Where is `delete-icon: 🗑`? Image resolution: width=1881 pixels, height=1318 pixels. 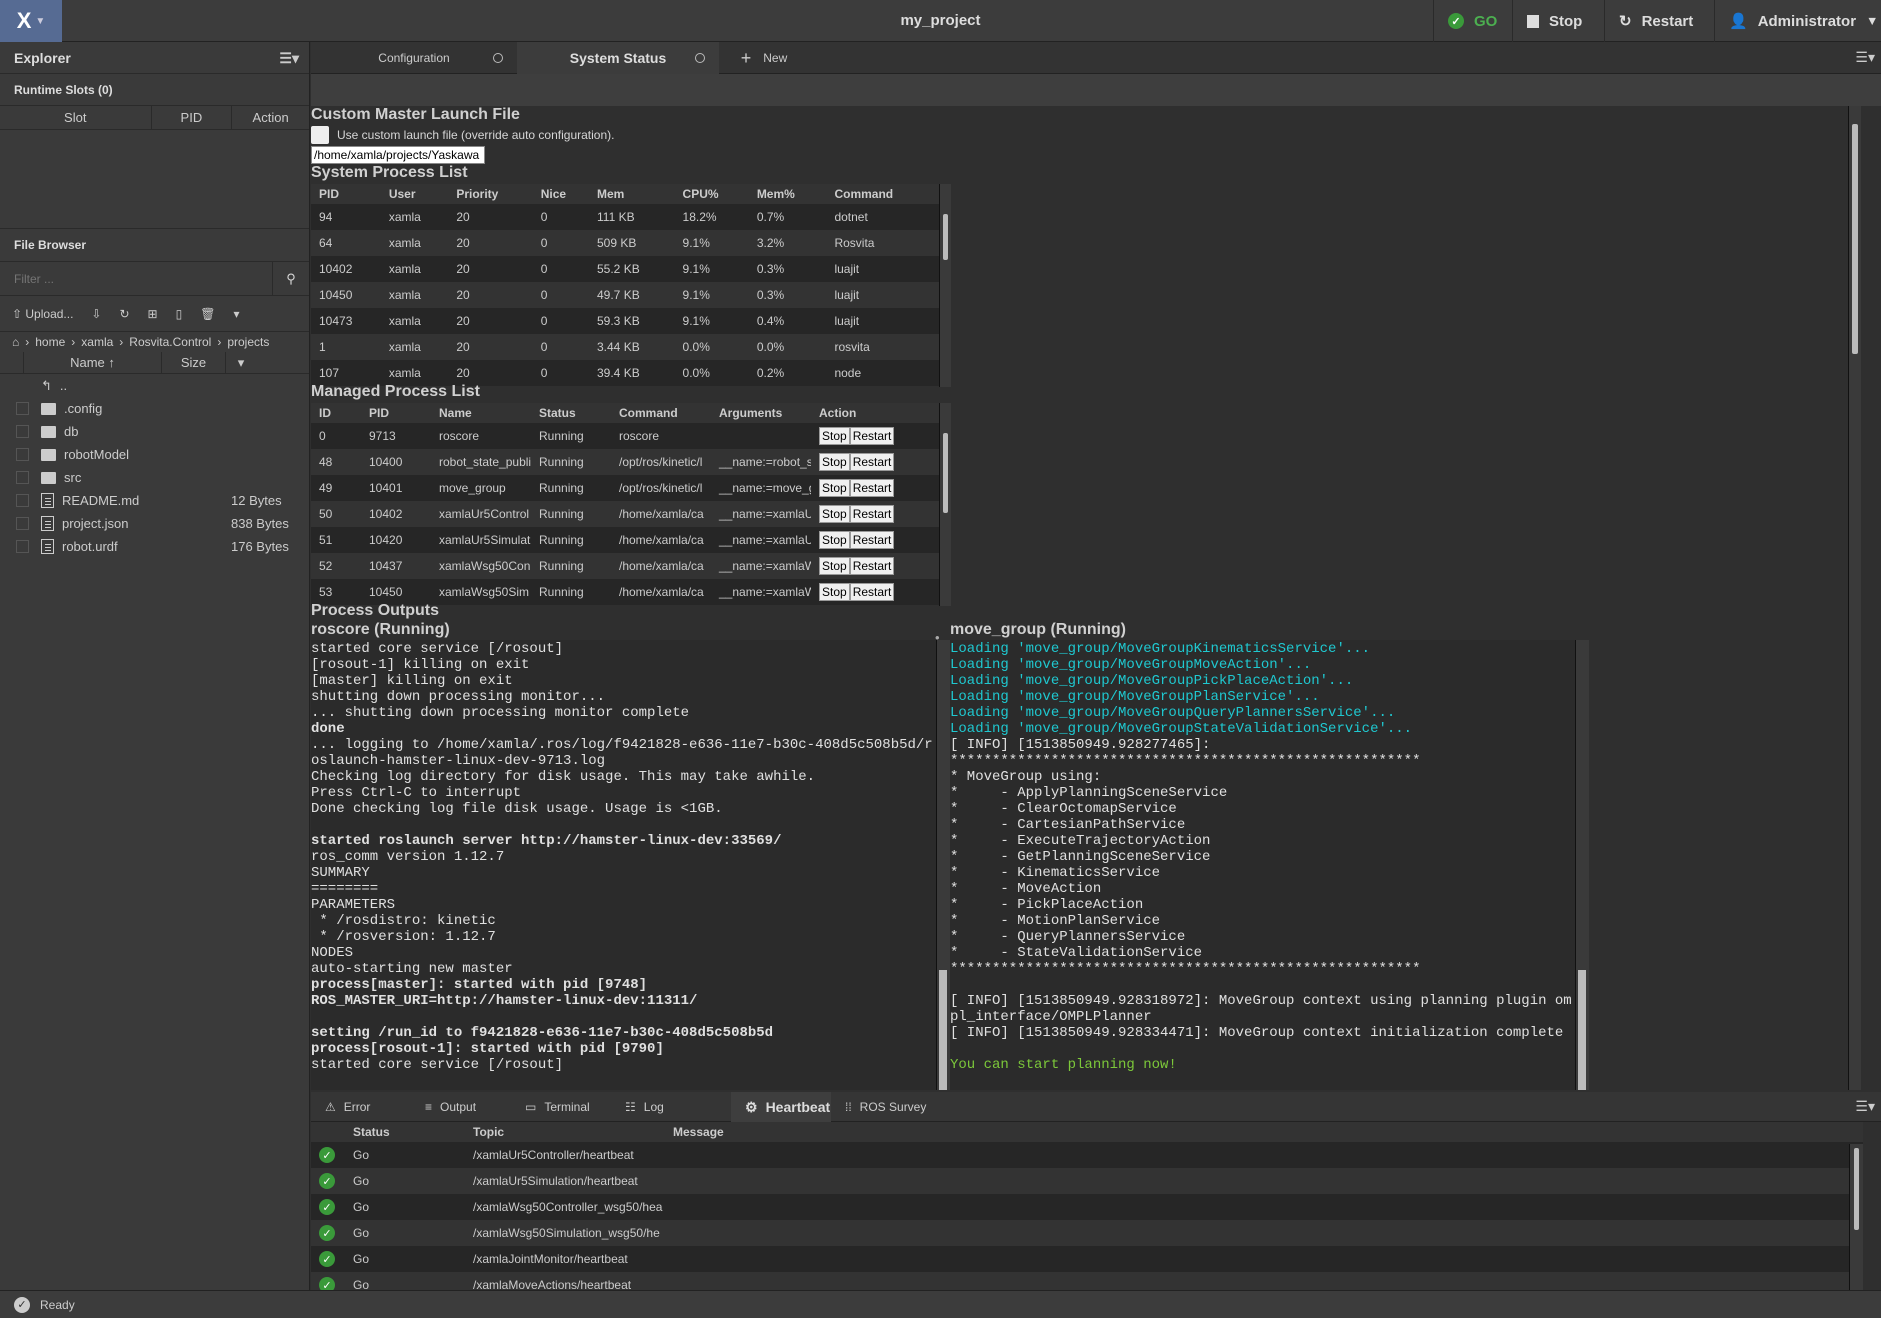
delete-icon: 🗑 is located at coordinates (207, 314).